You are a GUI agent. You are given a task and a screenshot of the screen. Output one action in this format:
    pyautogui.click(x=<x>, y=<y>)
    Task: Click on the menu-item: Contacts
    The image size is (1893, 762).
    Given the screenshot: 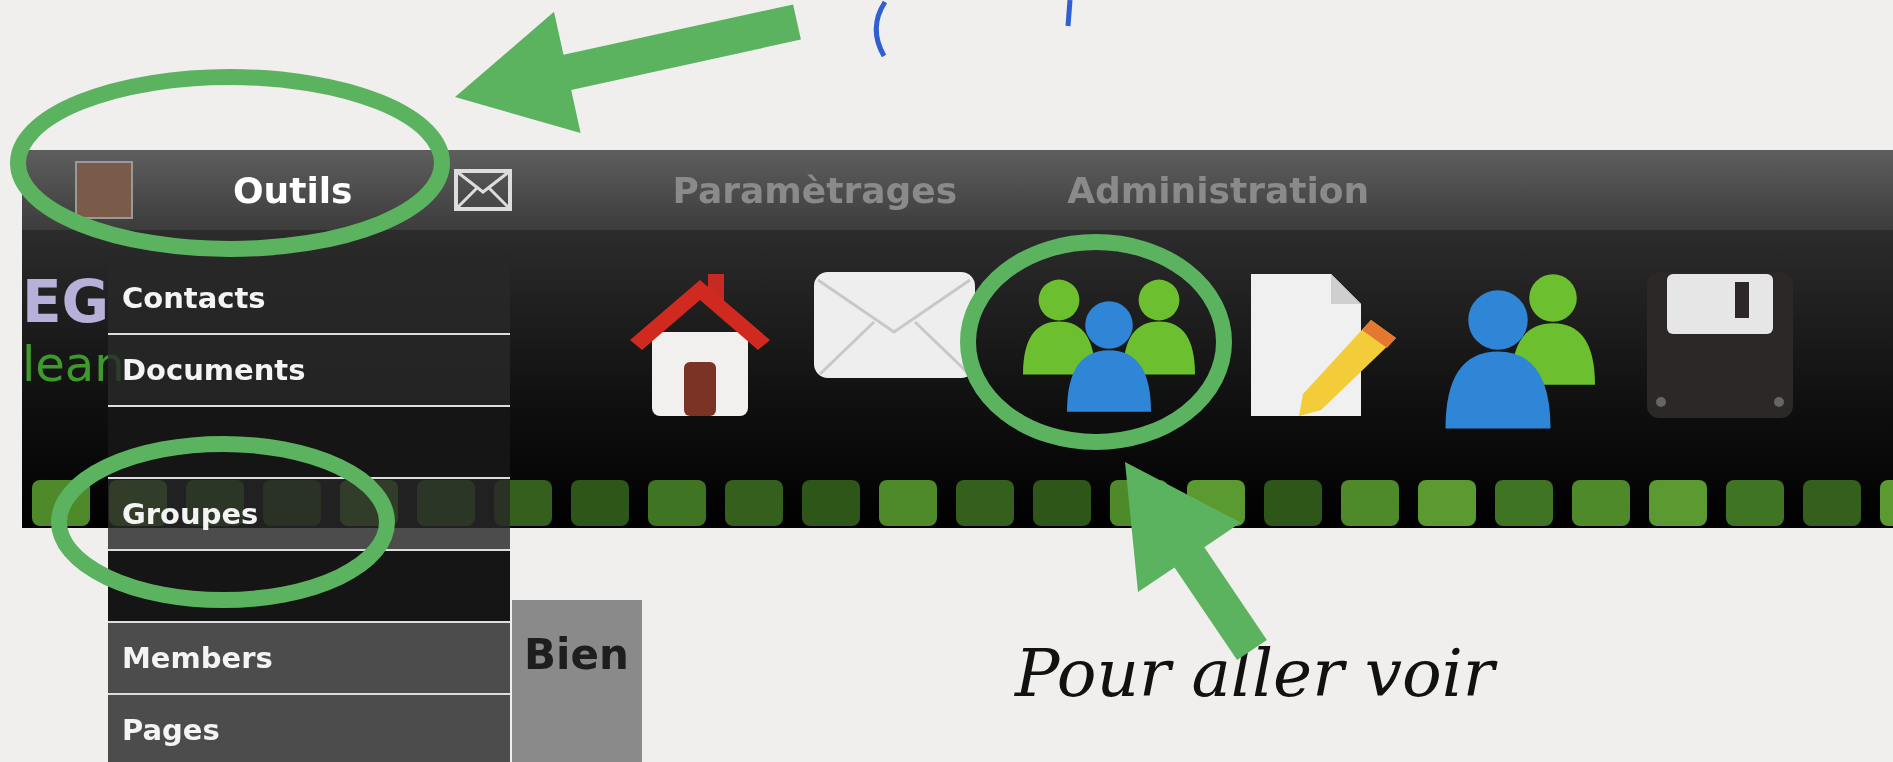 What is the action you would take?
    pyautogui.click(x=309, y=299)
    